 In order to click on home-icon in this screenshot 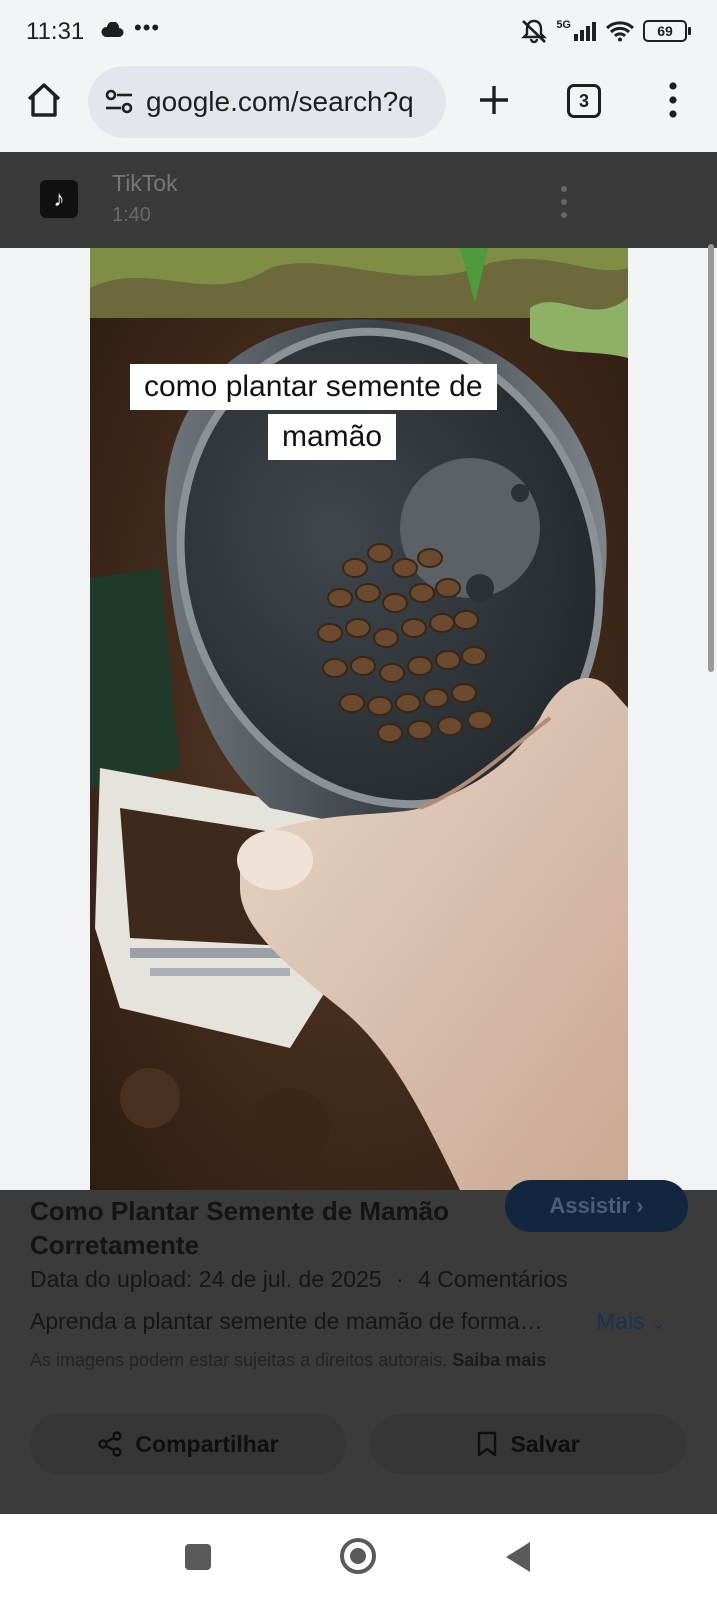, I will do `click(44, 100)`.